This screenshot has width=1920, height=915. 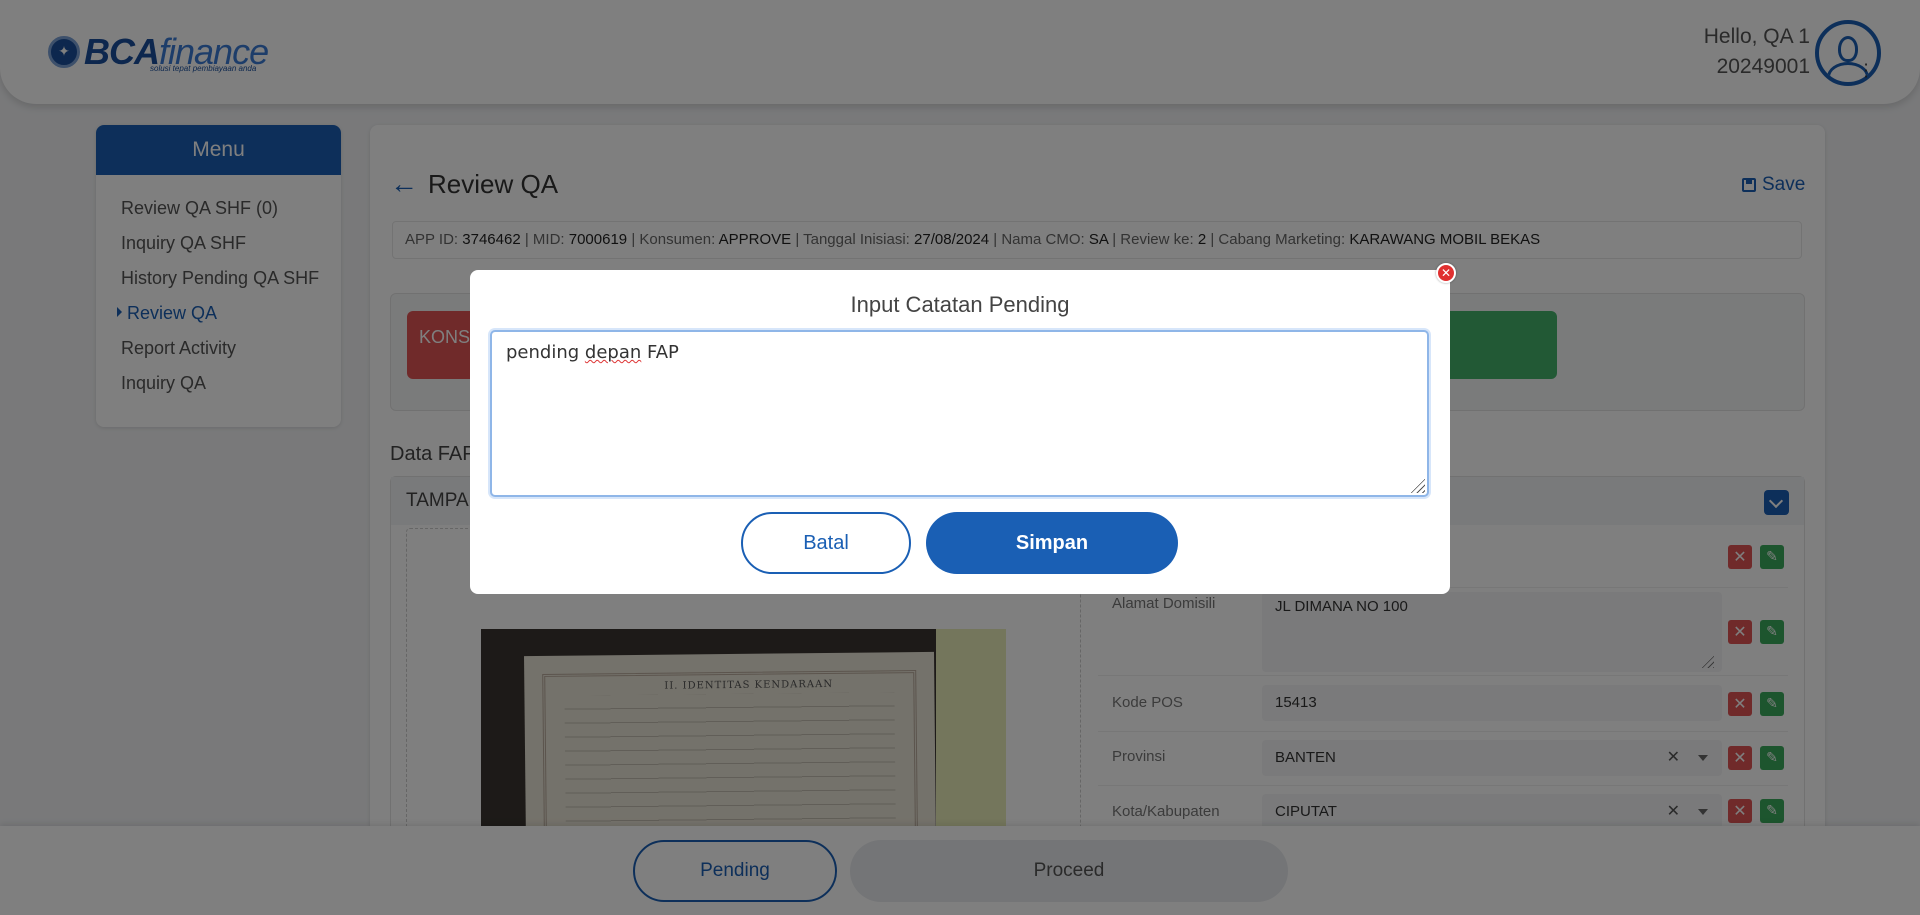 I want to click on cancel-button: Batal, so click(x=826, y=543).